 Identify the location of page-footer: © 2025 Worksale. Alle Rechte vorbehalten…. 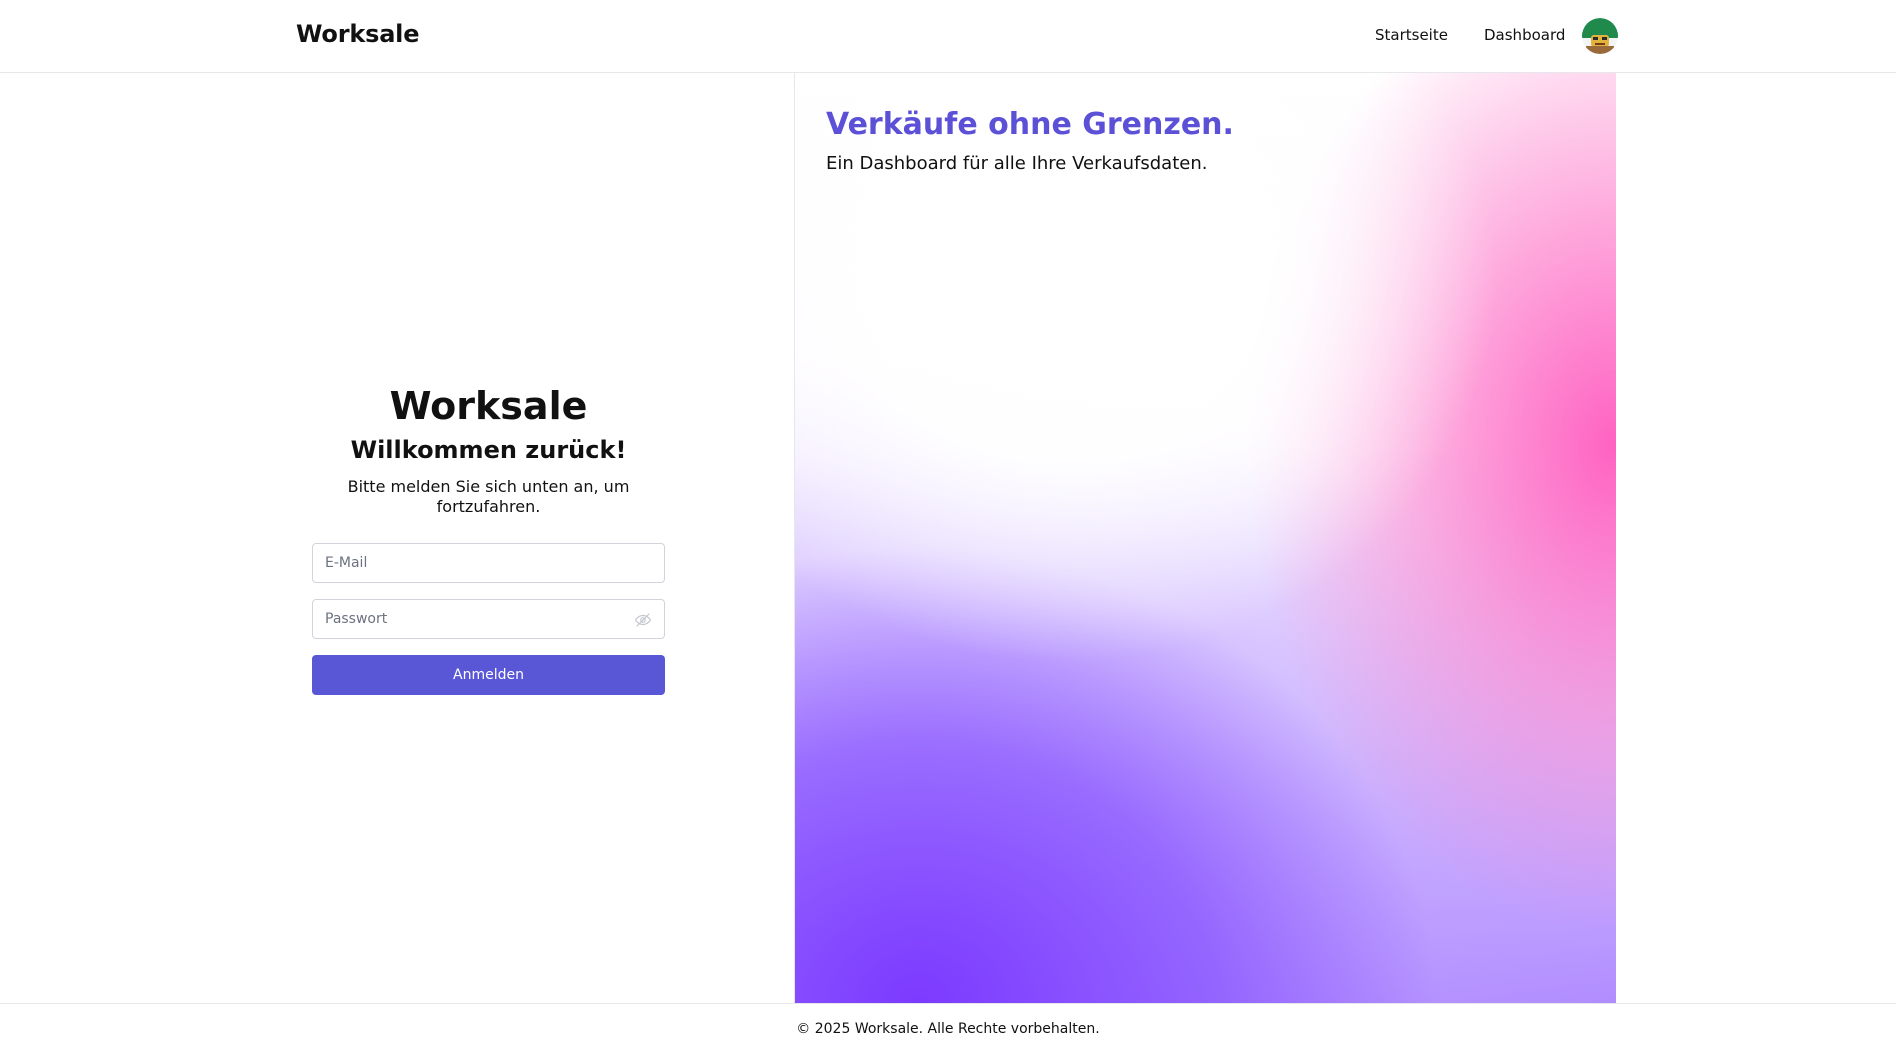
(948, 1029).